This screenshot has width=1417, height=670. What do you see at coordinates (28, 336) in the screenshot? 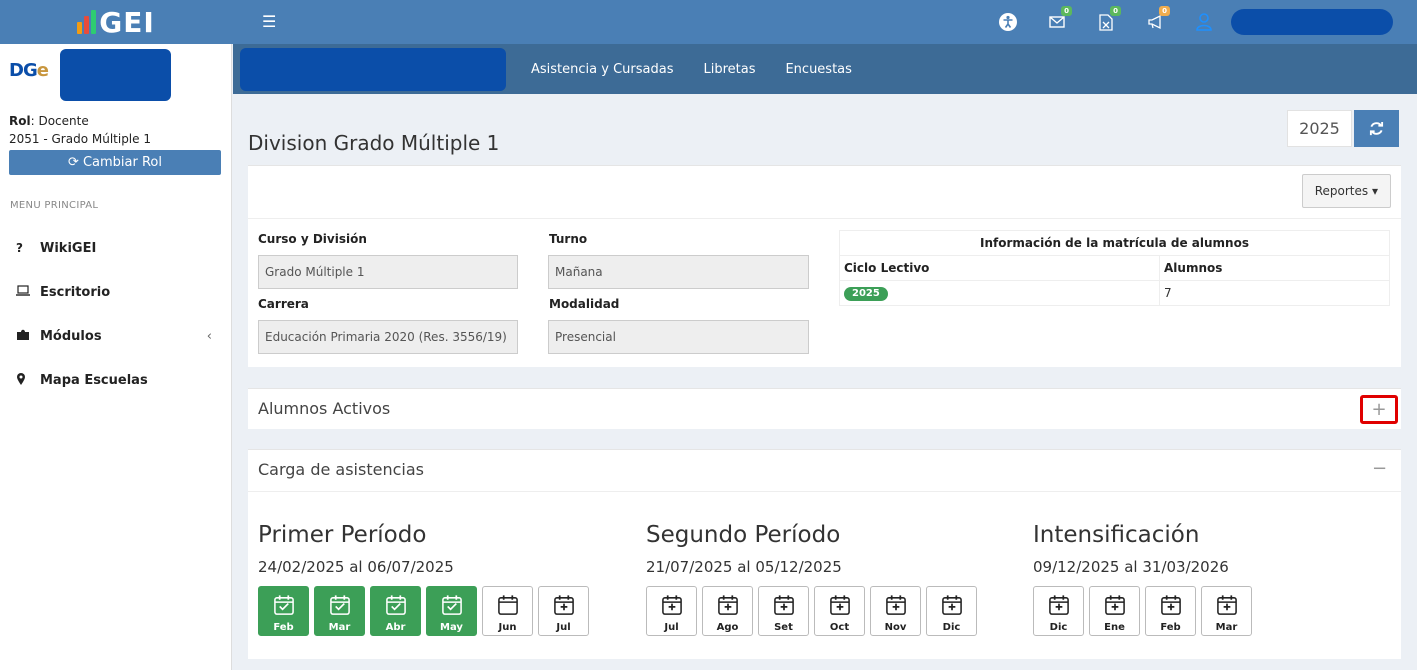
I see `puzzle-icon` at bounding box center [28, 336].